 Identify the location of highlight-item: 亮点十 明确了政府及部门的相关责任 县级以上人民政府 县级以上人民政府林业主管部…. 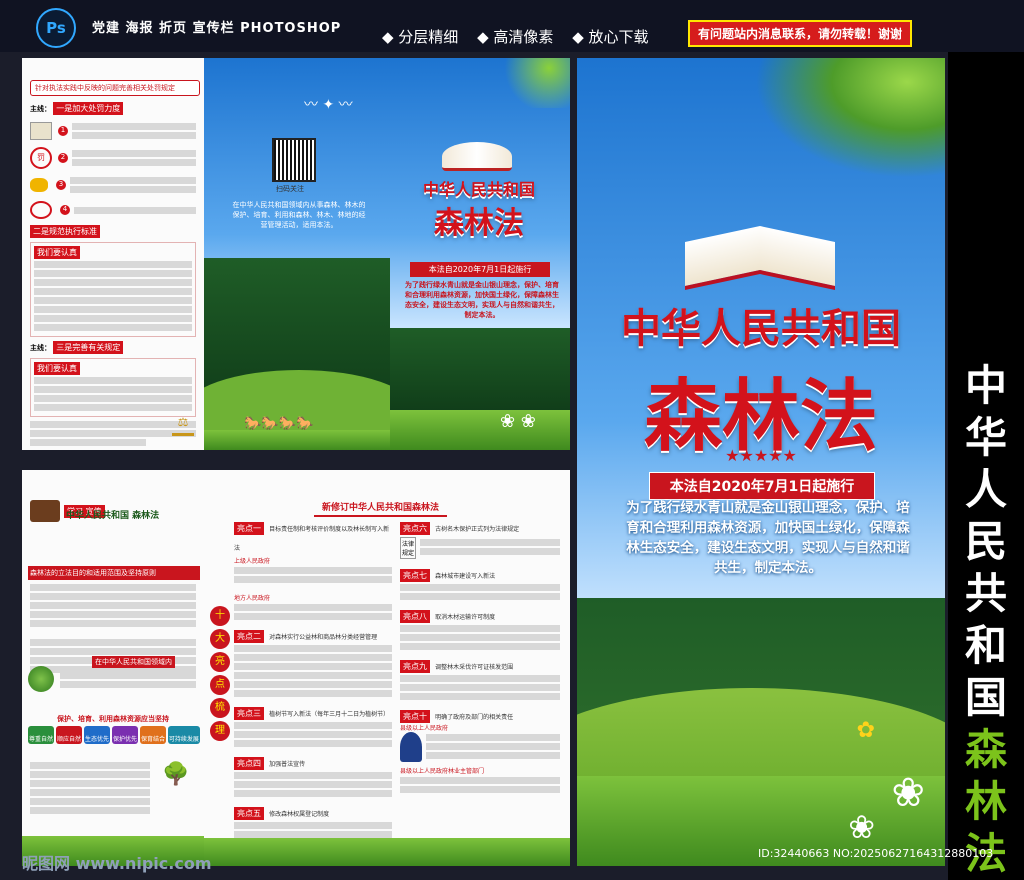
(480, 748).